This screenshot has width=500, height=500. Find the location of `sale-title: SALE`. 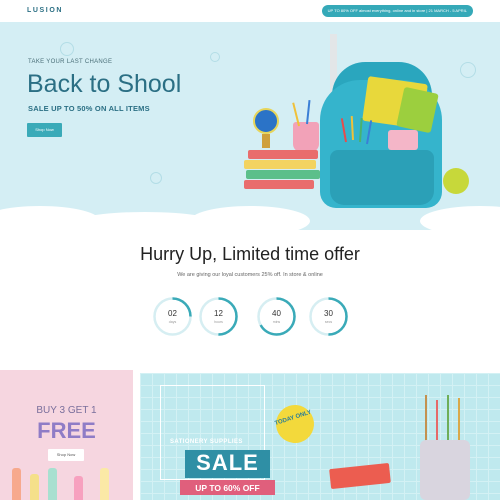

sale-title: SALE is located at coordinates (227, 462).